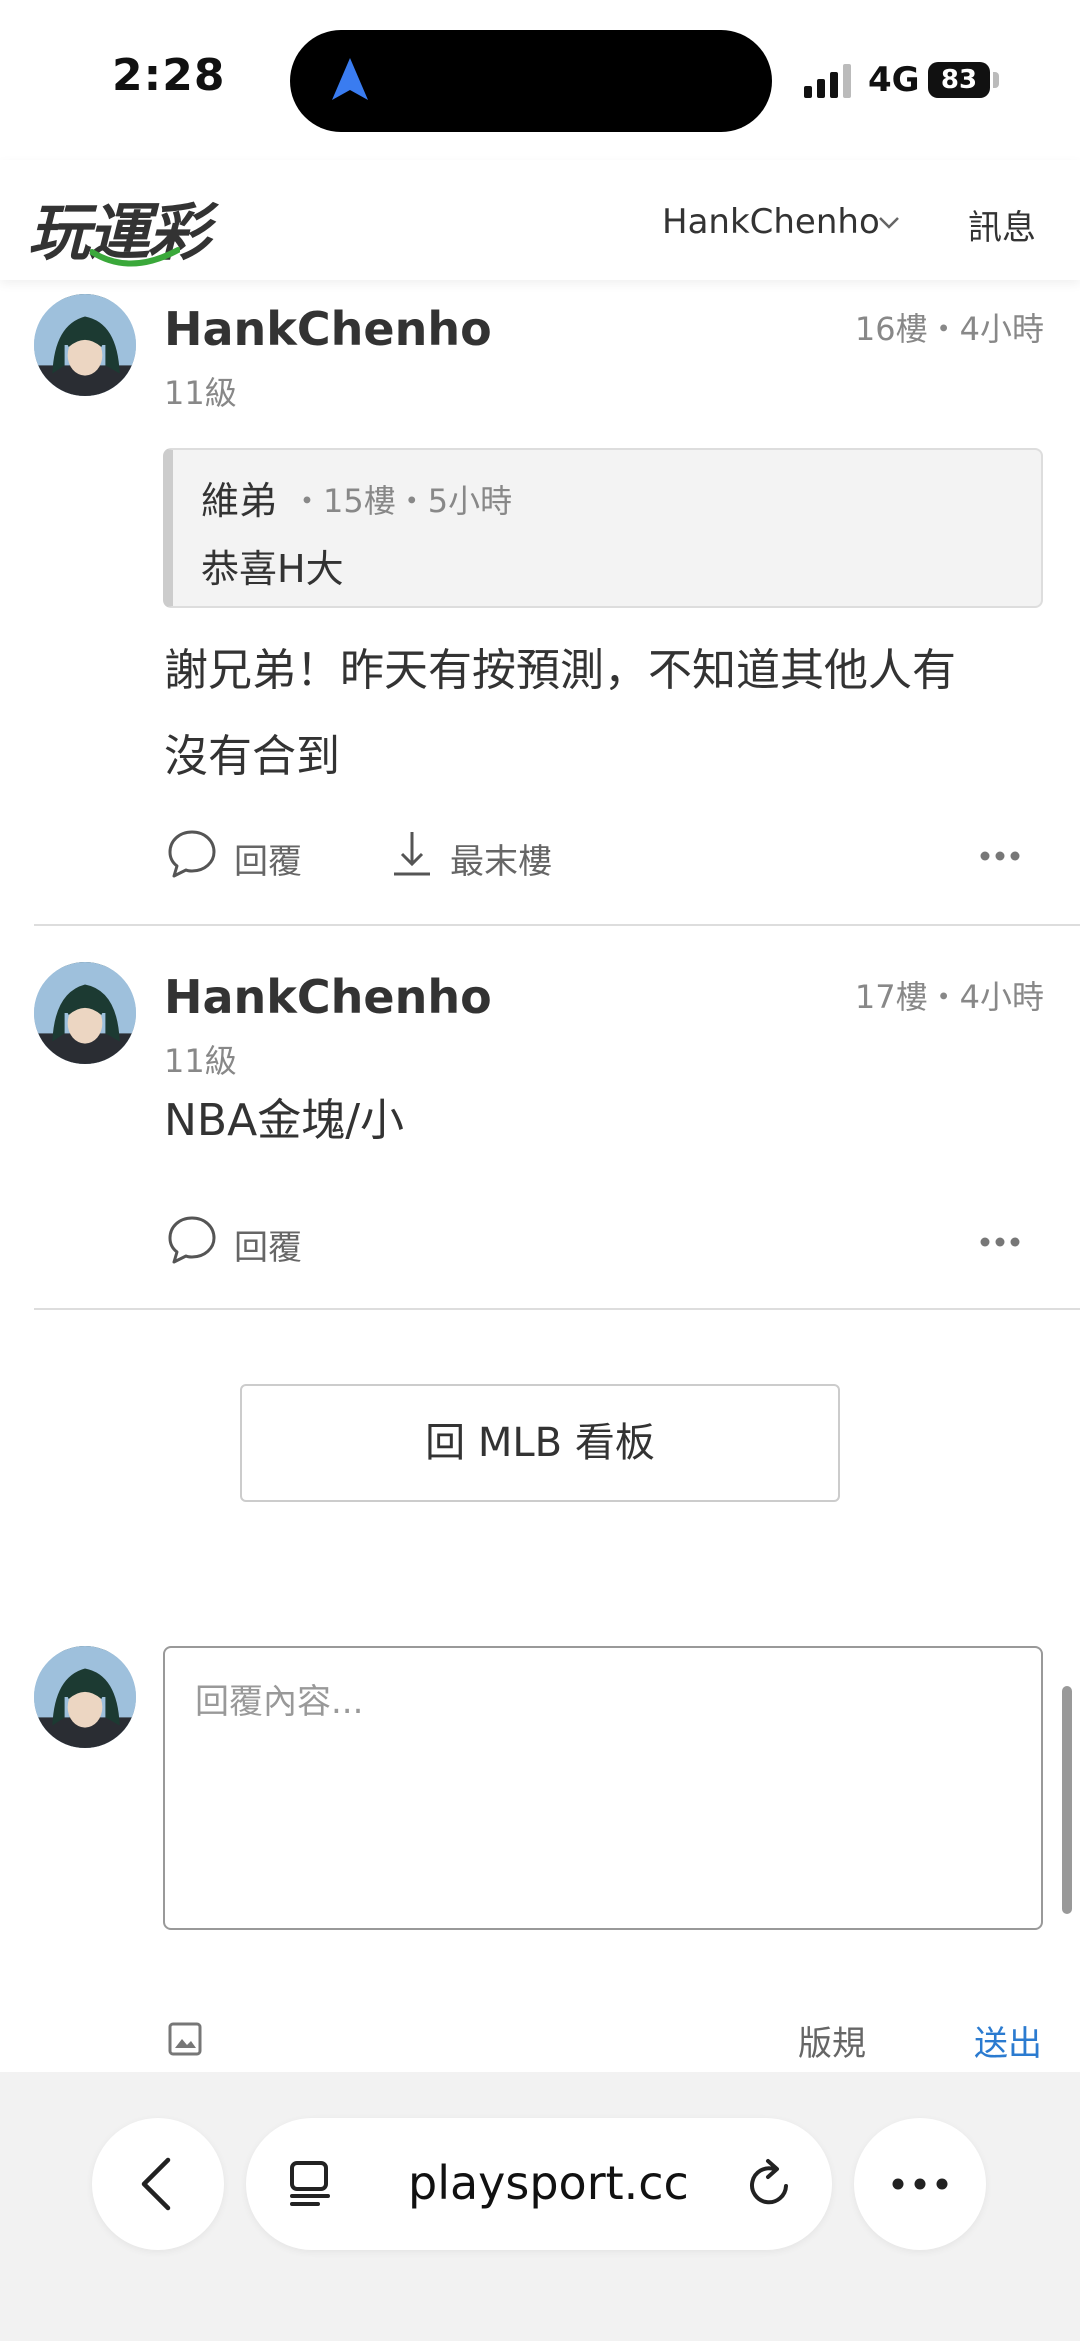  I want to click on back-icon, so click(156, 2184).